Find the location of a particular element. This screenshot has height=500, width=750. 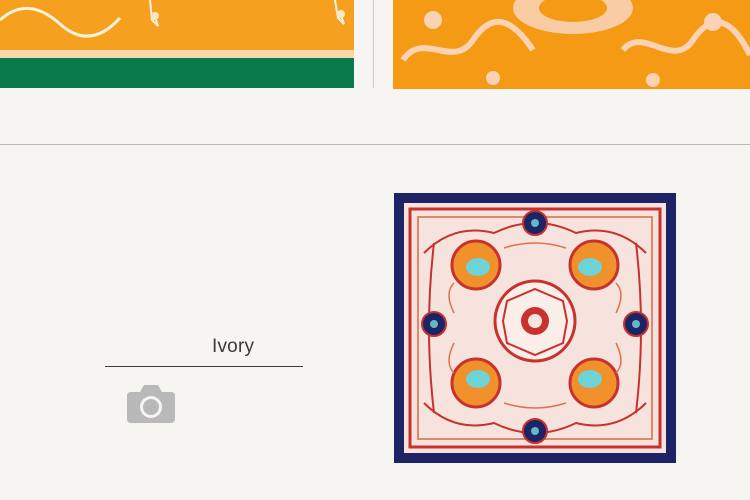

camera-icon is located at coordinates (151, 403).